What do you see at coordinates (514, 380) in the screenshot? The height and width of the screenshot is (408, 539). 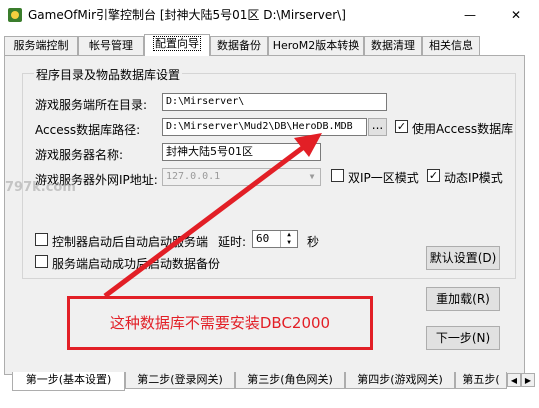 I see `scroll-left-icon: ◀` at bounding box center [514, 380].